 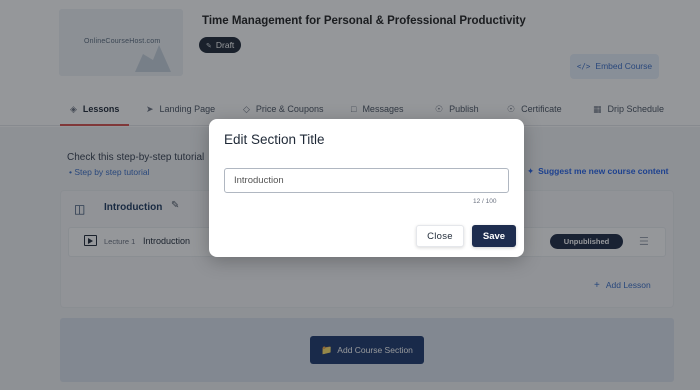 What do you see at coordinates (366, 180) in the screenshot?
I see `section-title-input` at bounding box center [366, 180].